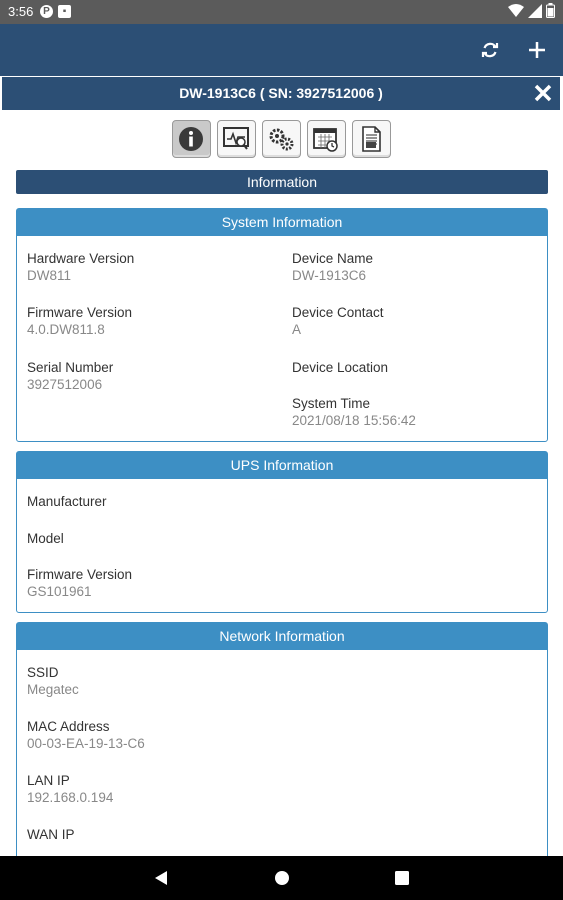 This screenshot has width=563, height=900. I want to click on firmware-version-label: Firmware Version, so click(80, 312).